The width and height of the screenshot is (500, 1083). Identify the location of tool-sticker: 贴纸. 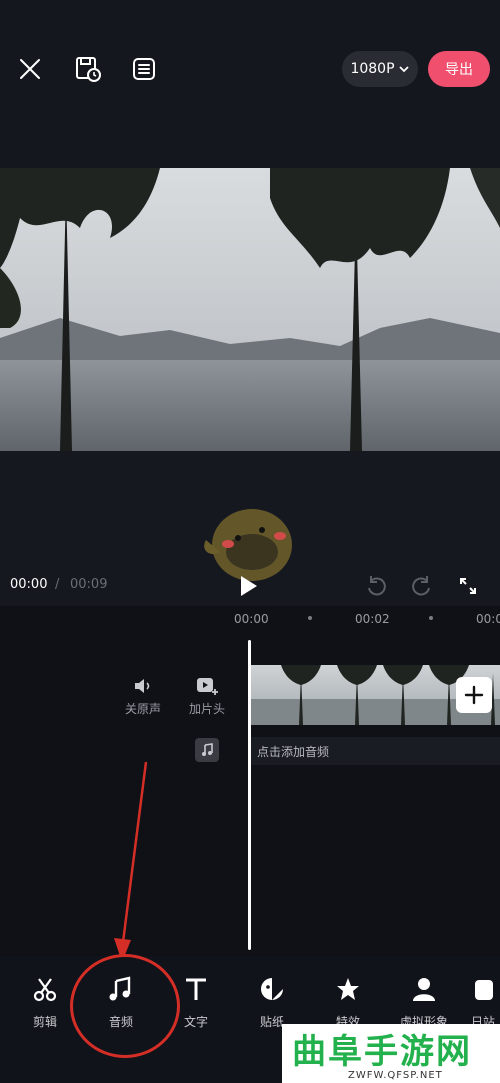
(272, 1002).